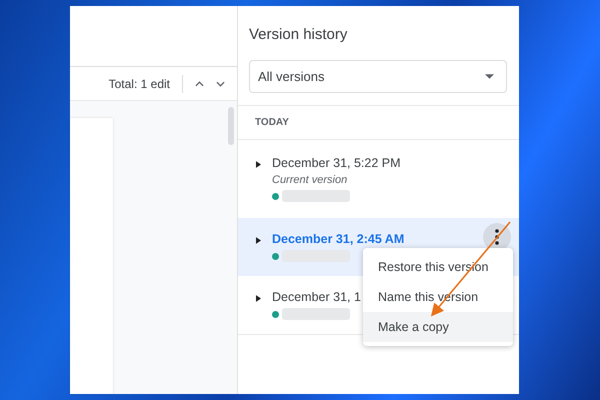 The image size is (600, 400). Describe the element at coordinates (336, 163) in the screenshot. I see `version-time: December 31, 5:22 PM` at that location.